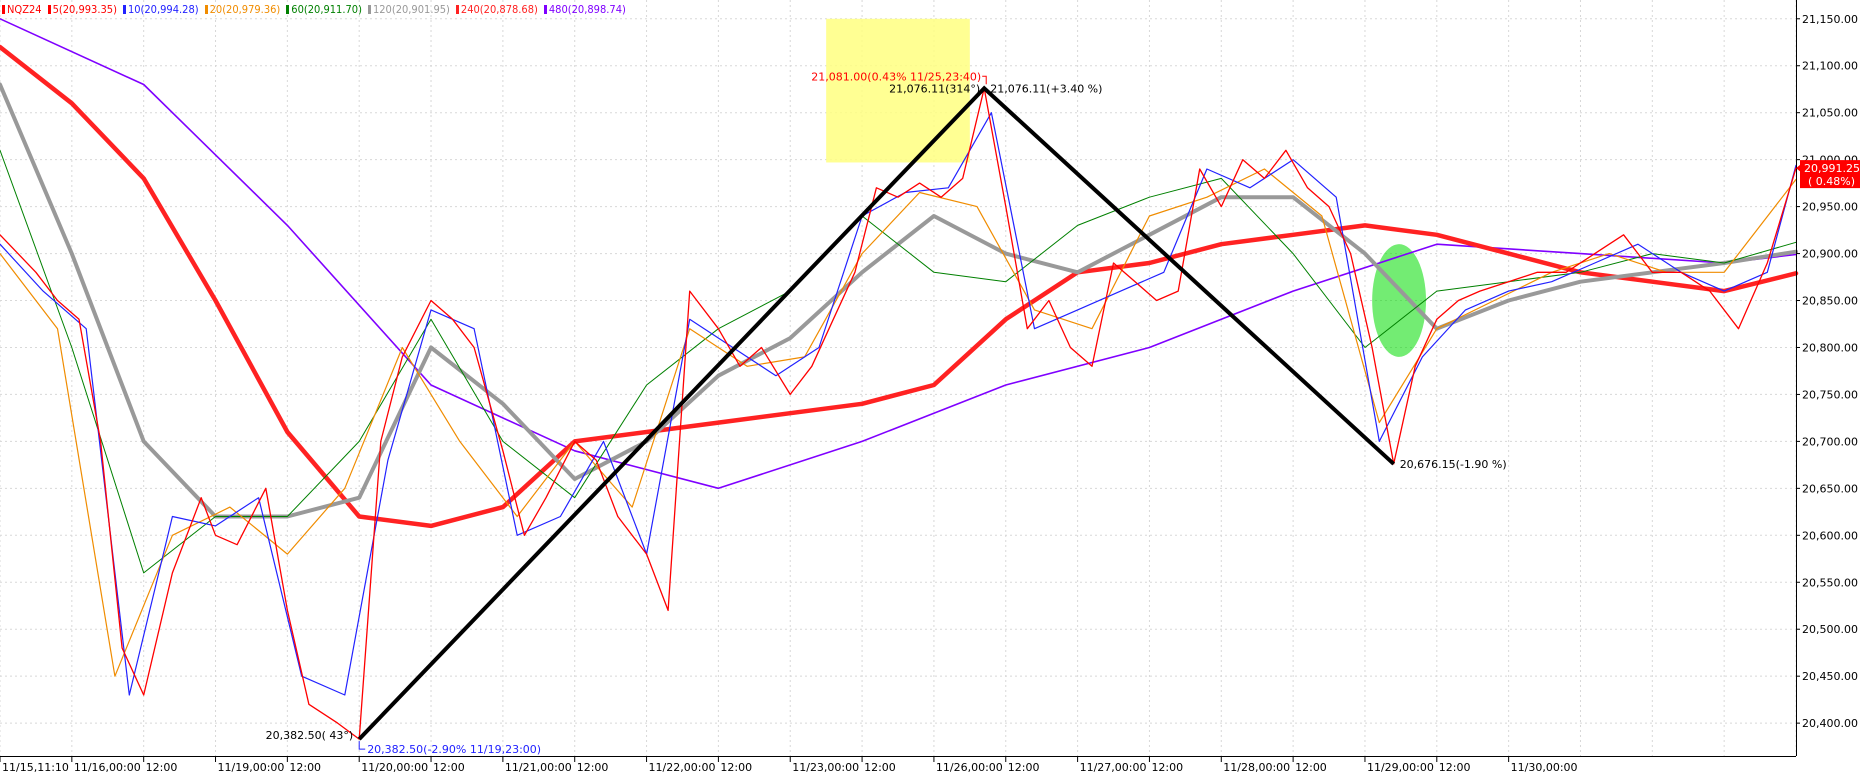 This screenshot has width=1863, height=778. Describe the element at coordinates (1830, 629) in the screenshot. I see `y-tick-label: 20,500.00` at that location.